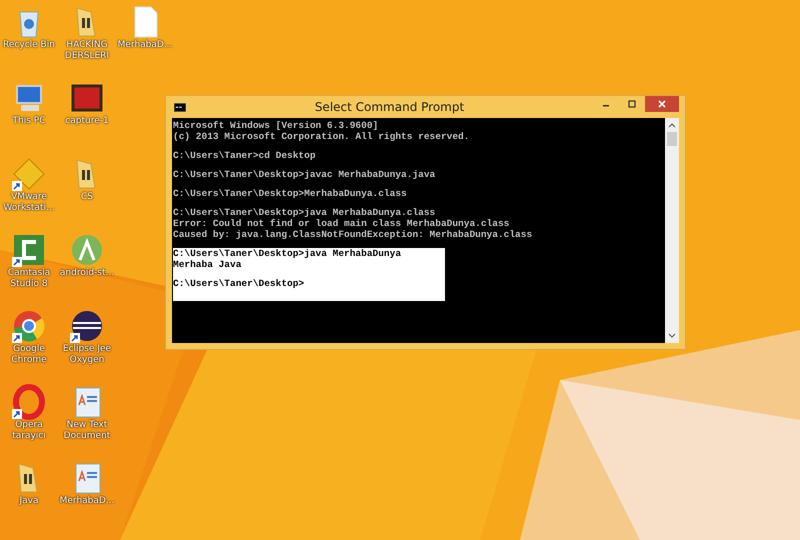 The height and width of the screenshot is (540, 800). I want to click on console-line: C:\Users\Taner\Desktop>java MerhabaDunya, so click(287, 253).